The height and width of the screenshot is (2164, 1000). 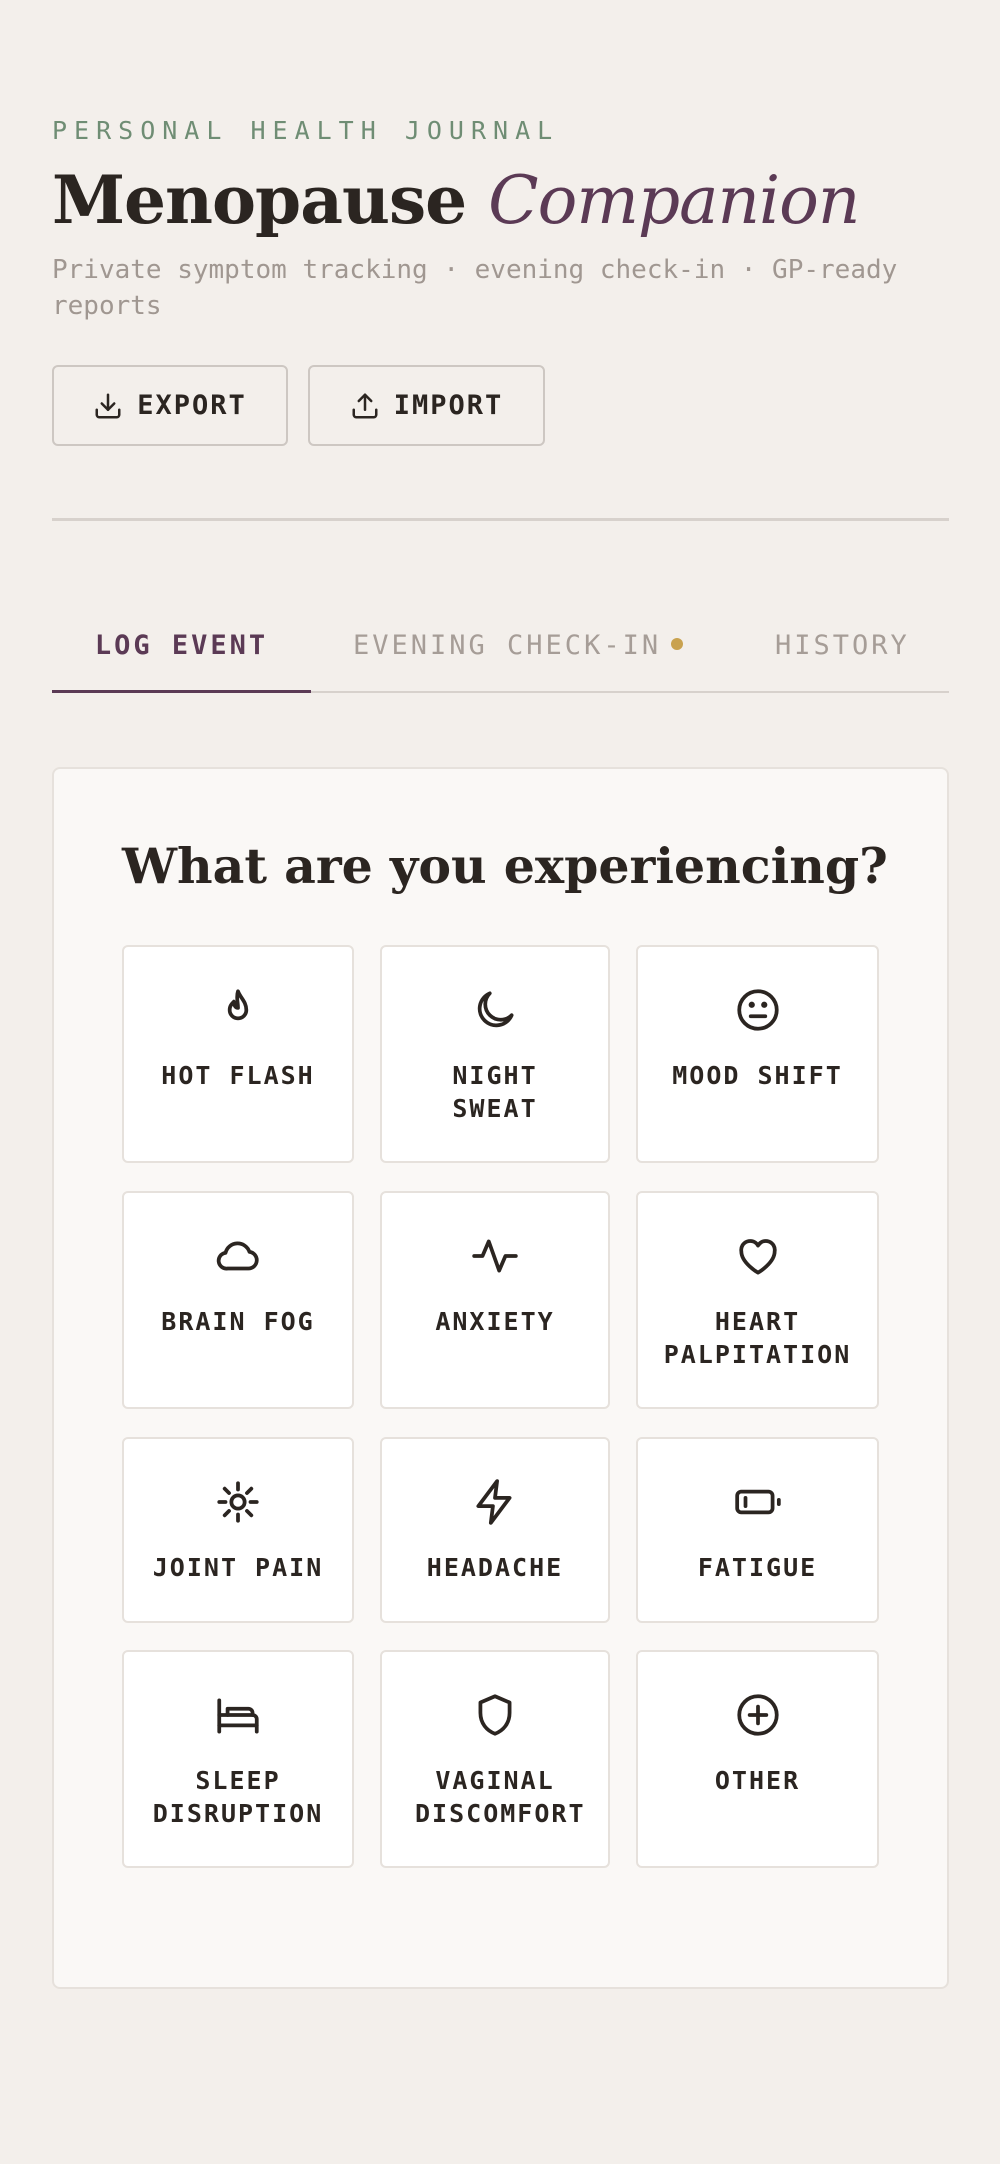 I want to click on download-icon, so click(x=108, y=405).